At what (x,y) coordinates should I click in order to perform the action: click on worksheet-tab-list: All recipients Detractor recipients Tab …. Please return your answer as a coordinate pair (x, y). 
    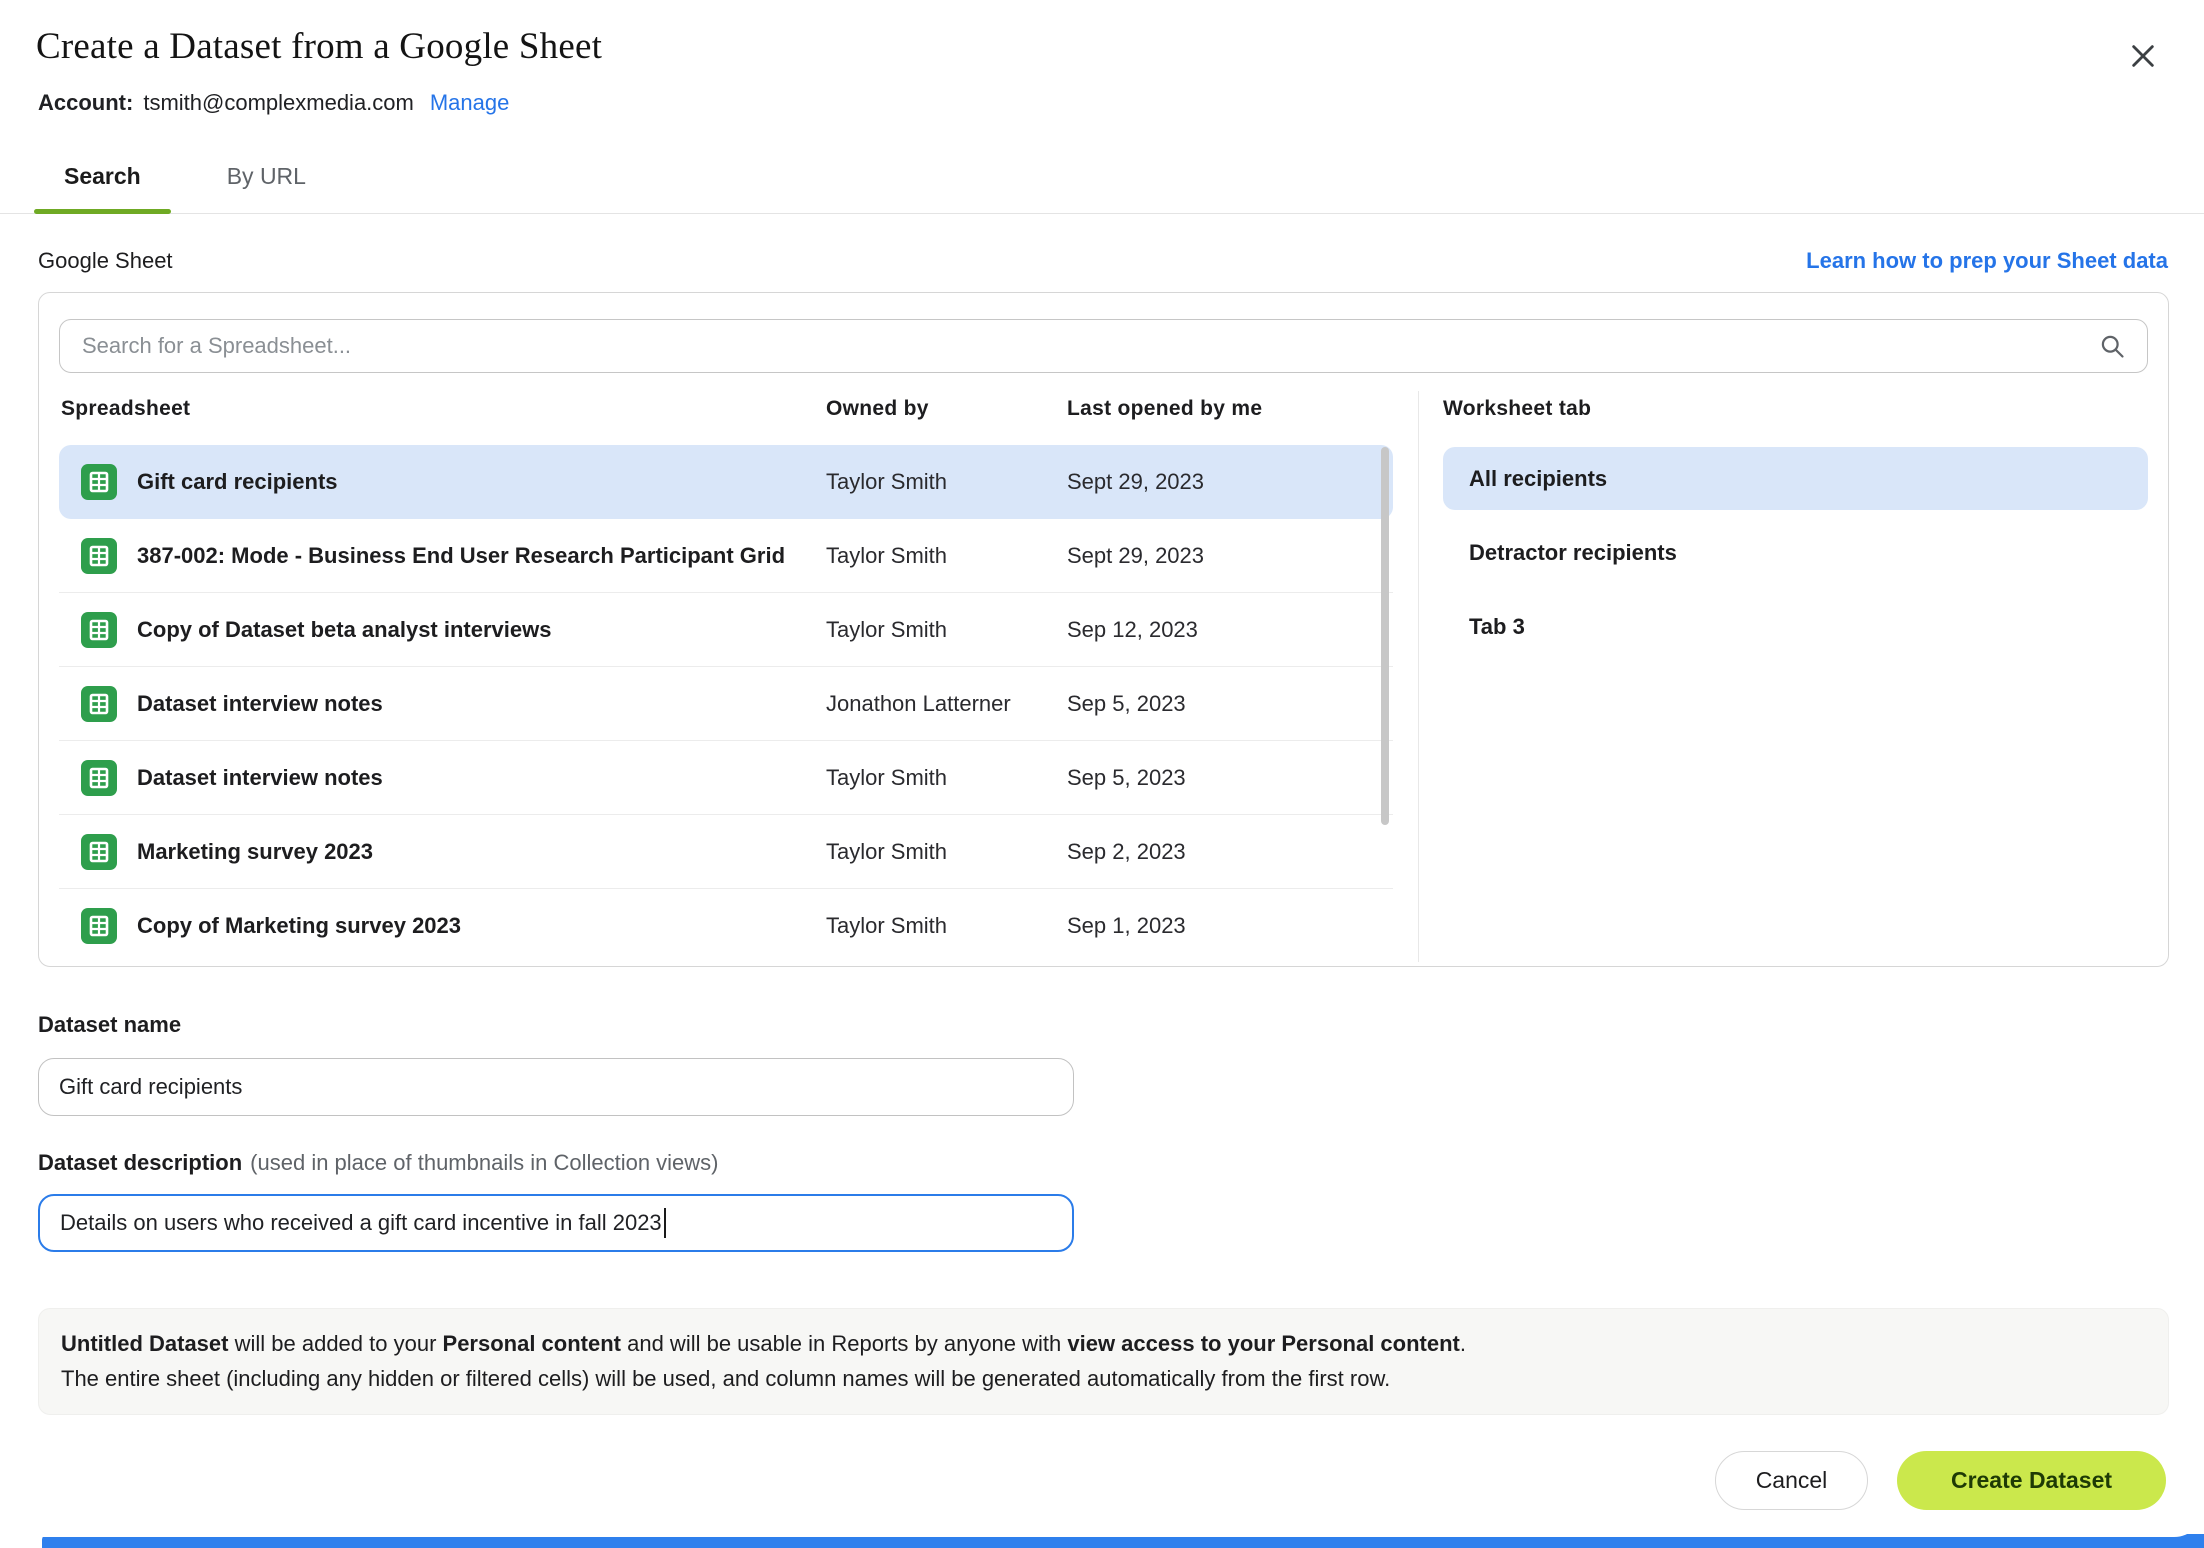
    Looking at the image, I should click on (1795, 558).